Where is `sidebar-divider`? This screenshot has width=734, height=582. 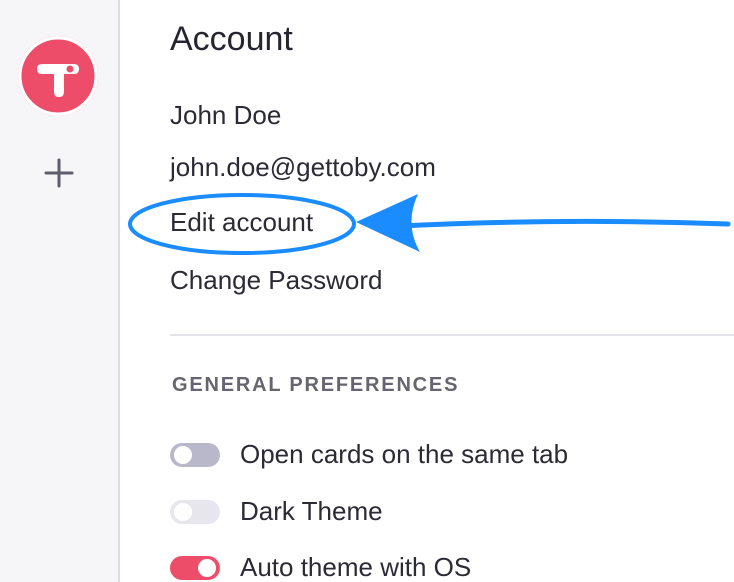 sidebar-divider is located at coordinates (119, 291).